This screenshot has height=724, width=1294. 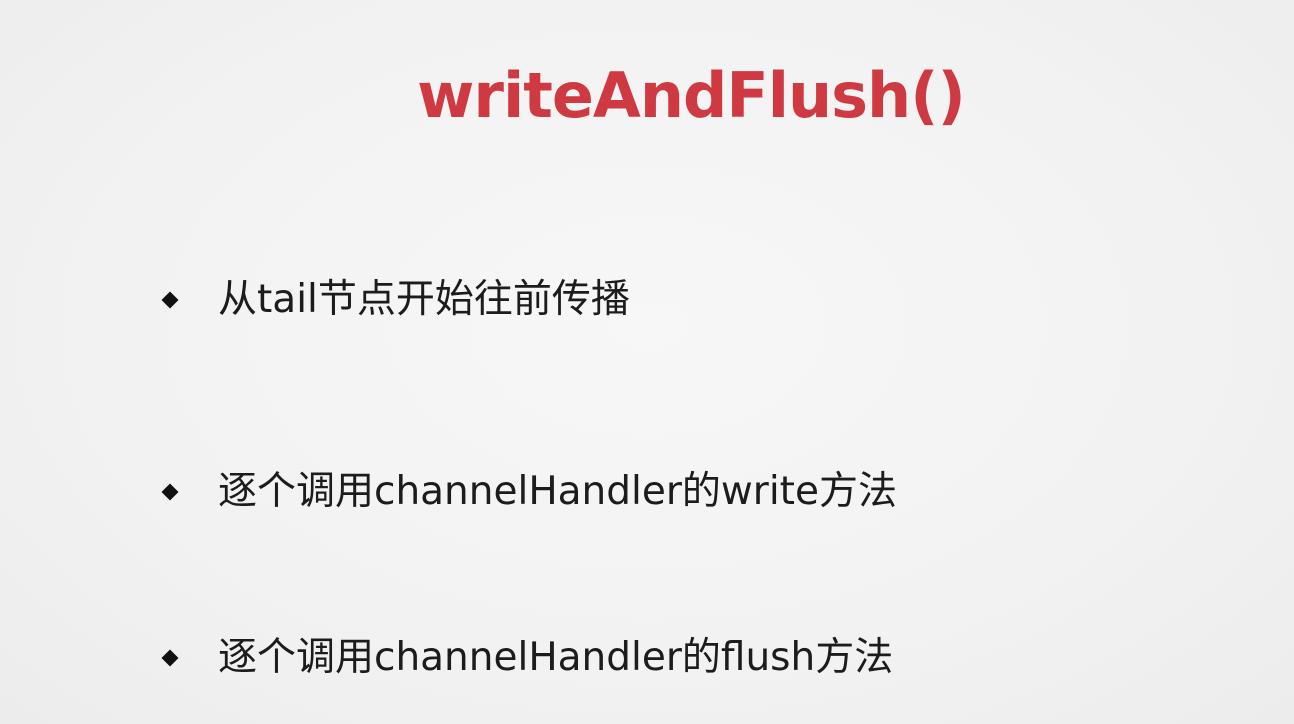 I want to click on bullet-text: 从tail节点开始往前传播, so click(x=424, y=299).